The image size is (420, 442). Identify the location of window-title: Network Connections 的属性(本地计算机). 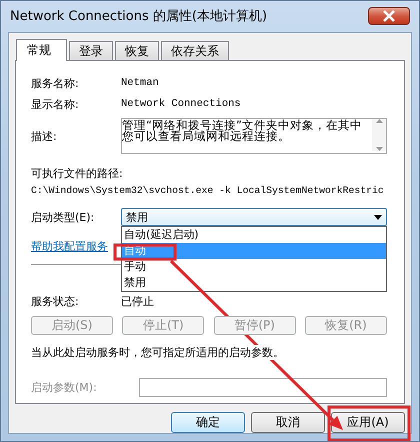
(139, 16).